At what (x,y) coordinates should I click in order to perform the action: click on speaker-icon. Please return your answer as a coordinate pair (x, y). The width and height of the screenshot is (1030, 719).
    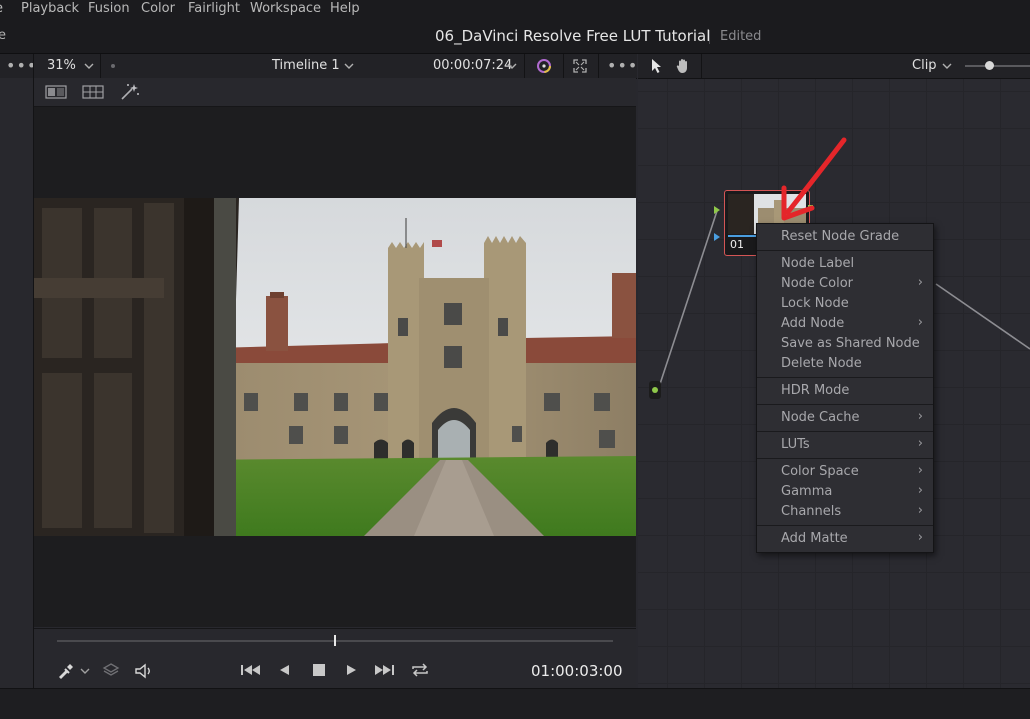
    Looking at the image, I should click on (144, 671).